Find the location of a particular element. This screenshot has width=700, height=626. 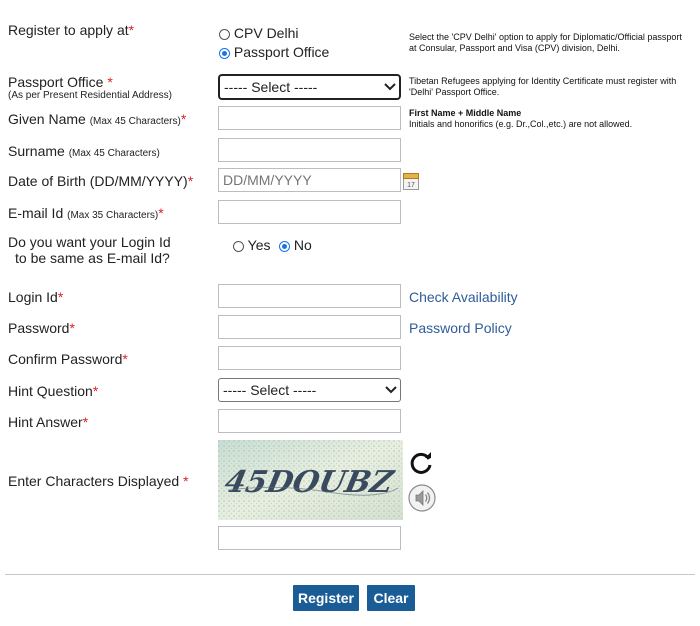

captcha-label-text: Enter Characters Displayed is located at coordinates (94, 481).